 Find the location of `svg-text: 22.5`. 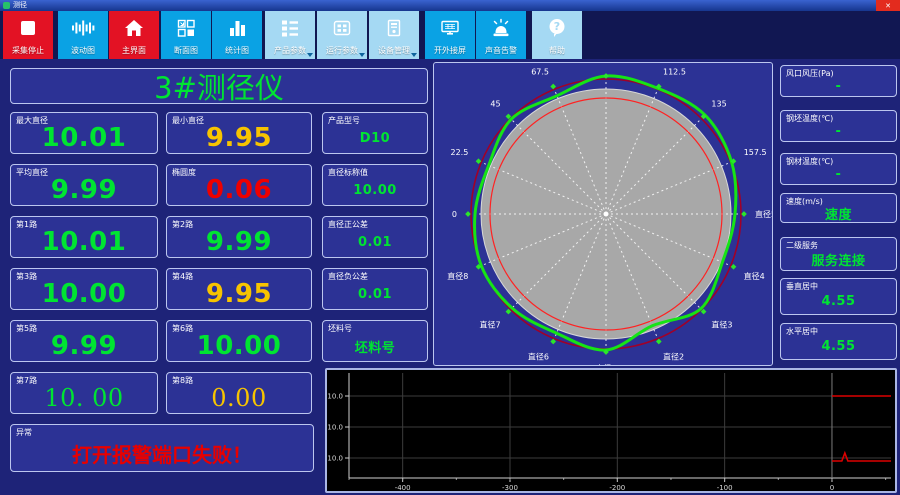

svg-text: 22.5 is located at coordinates (459, 152).